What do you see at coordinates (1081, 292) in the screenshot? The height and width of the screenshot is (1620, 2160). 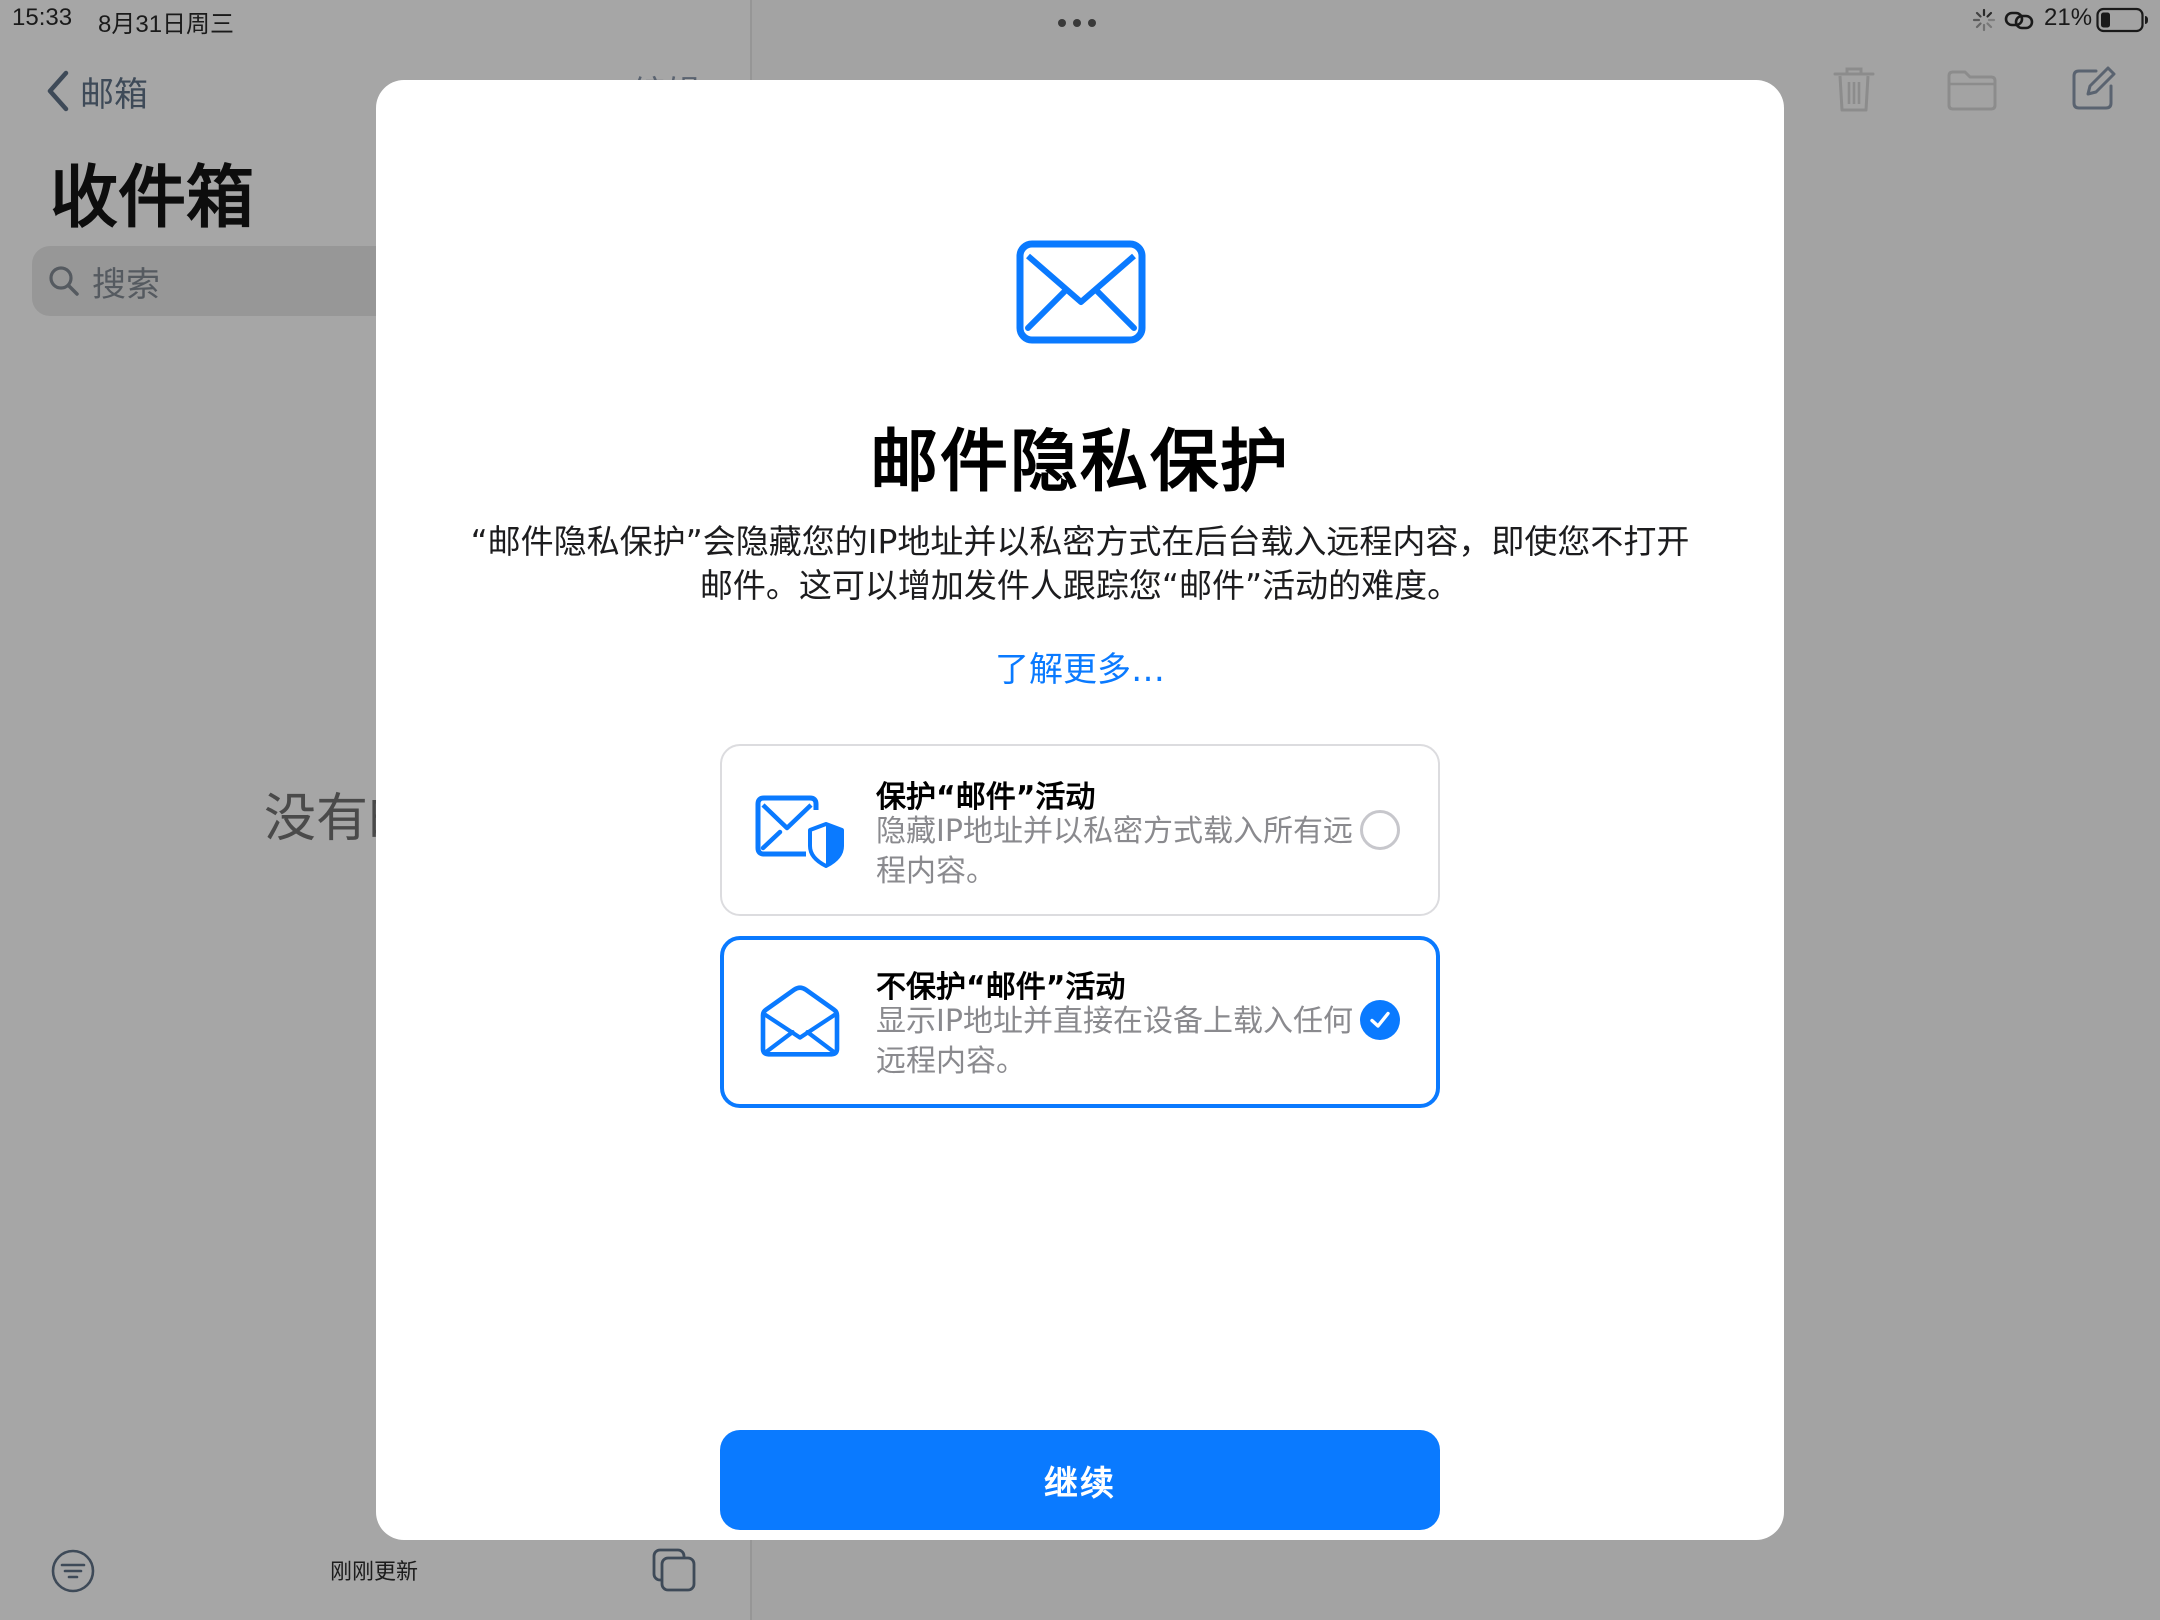 I see `envelope-icon` at bounding box center [1081, 292].